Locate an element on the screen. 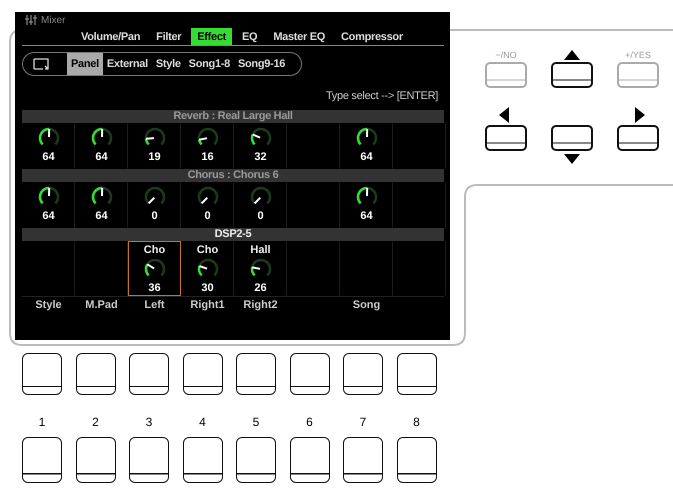 This screenshot has height=491, width=673. return-icon is located at coordinates (41, 64).